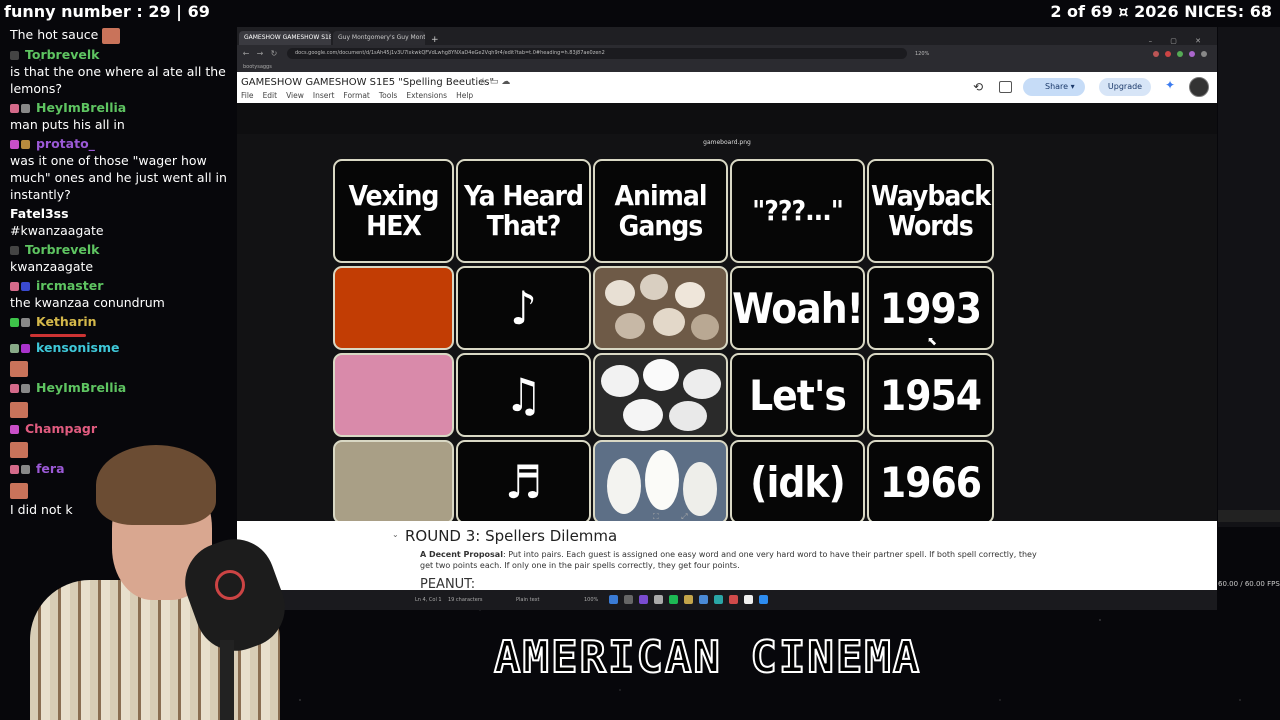 Image resolution: width=1280 pixels, height=720 pixels. What do you see at coordinates (285, 38) in the screenshot?
I see `tab-gameshow-doc: GAMESHOW GAMESHOW S1E5` at bounding box center [285, 38].